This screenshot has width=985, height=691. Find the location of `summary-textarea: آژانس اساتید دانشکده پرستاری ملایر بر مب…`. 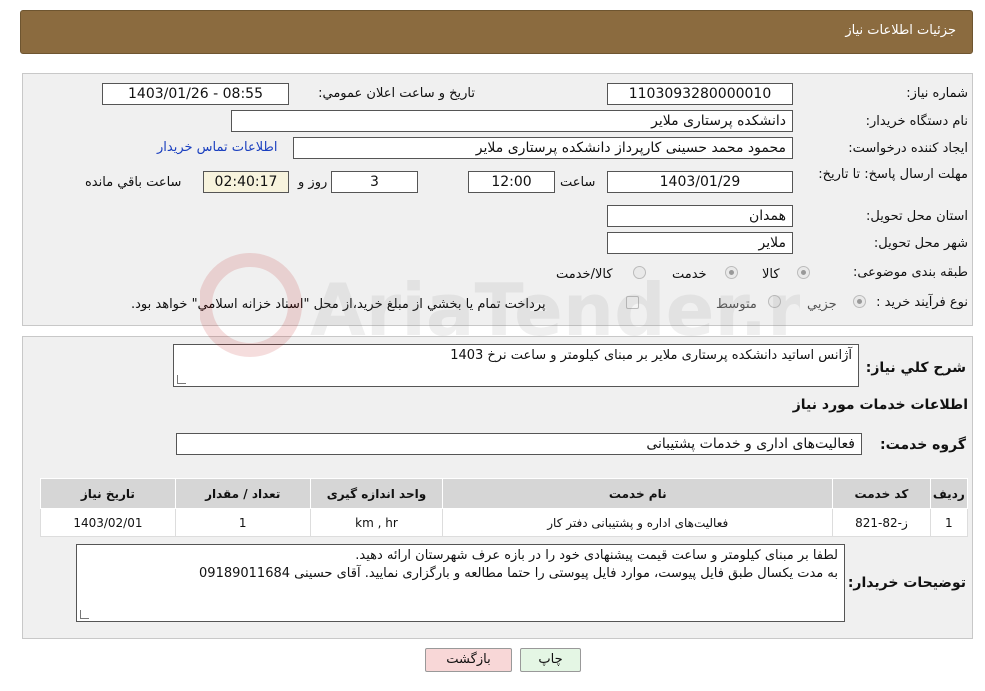

summary-textarea: آژانس اساتید دانشکده پرستاری ملایر بر مب… is located at coordinates (516, 365).